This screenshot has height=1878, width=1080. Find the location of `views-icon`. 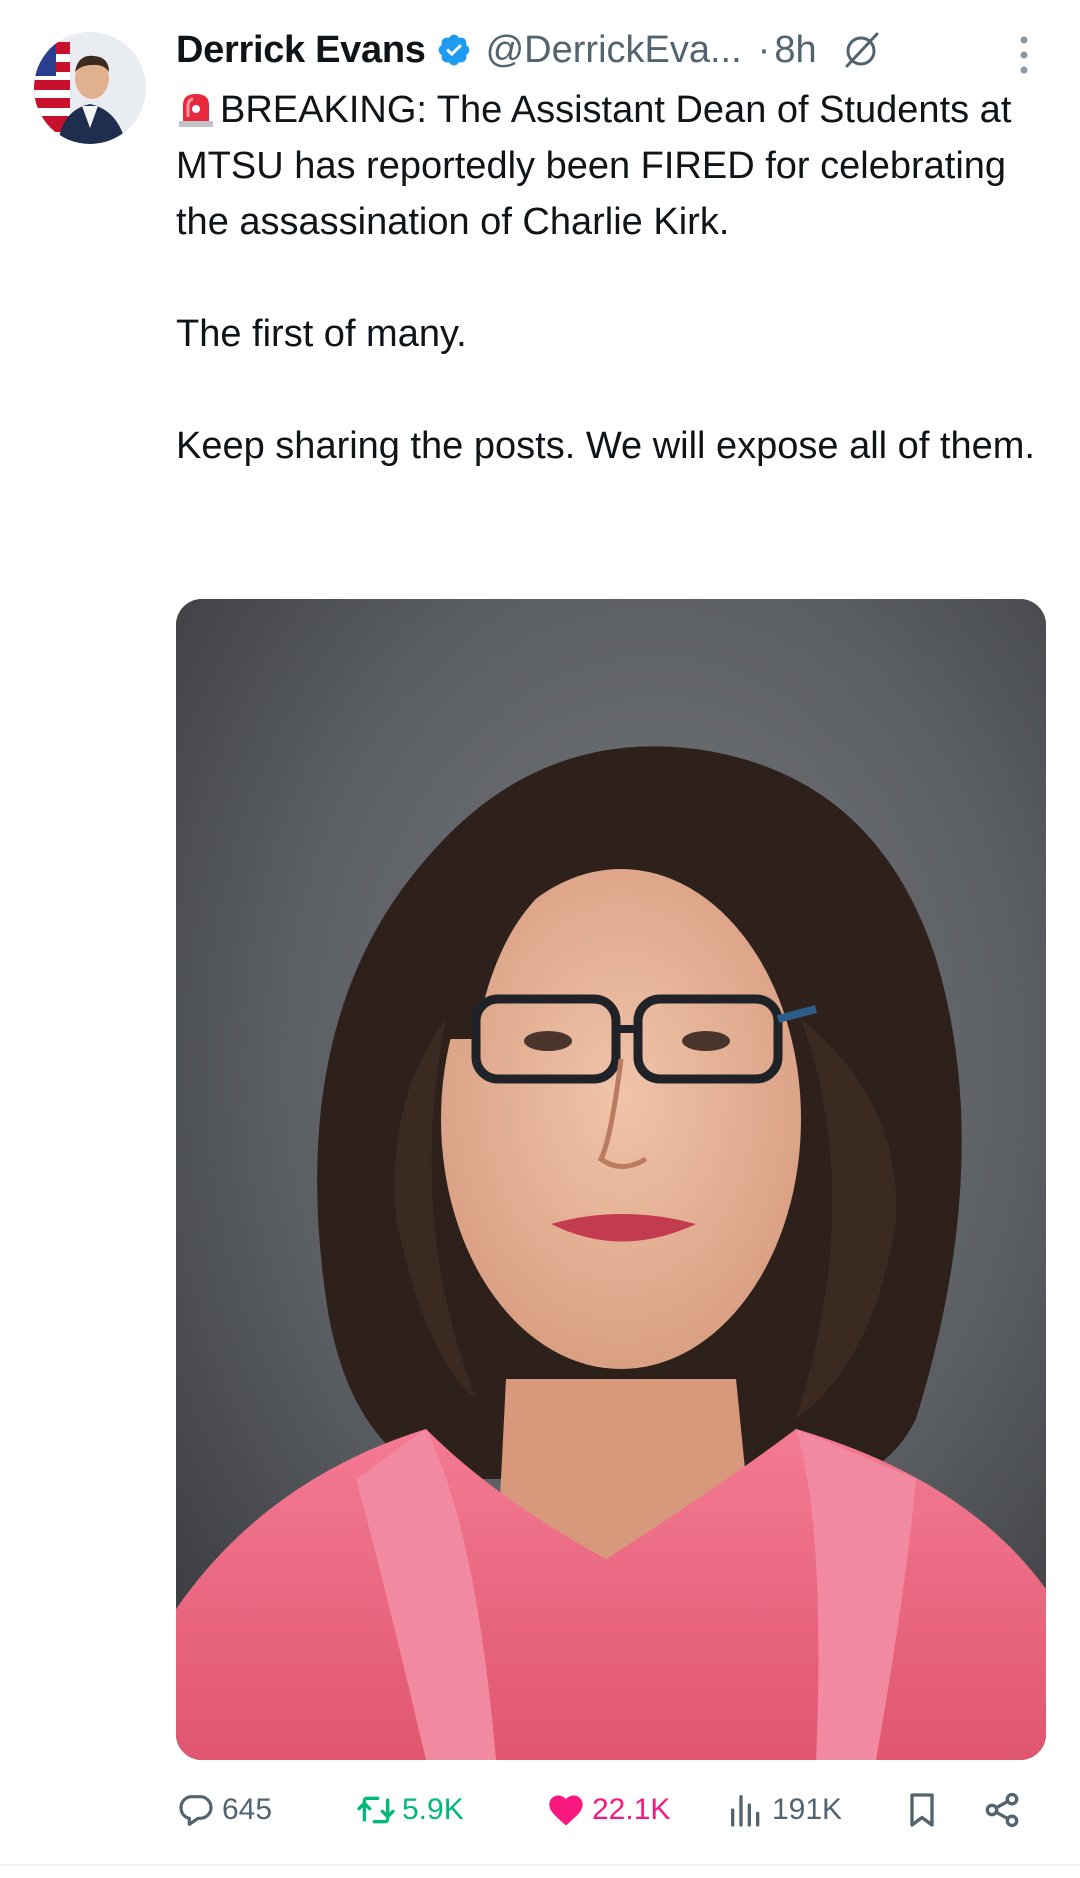

views-icon is located at coordinates (745, 1811).